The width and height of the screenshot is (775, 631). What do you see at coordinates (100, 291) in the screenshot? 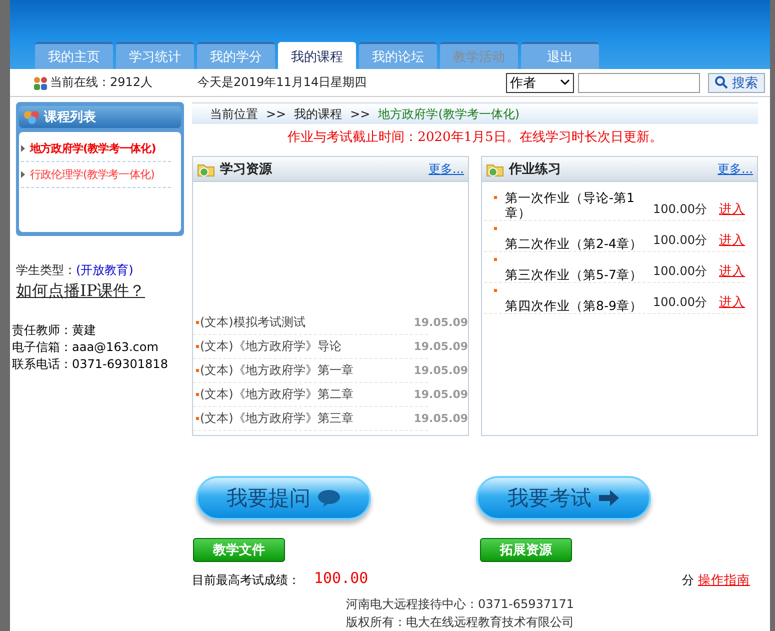
I see `help-link: 如何点播IP课件？` at bounding box center [100, 291].